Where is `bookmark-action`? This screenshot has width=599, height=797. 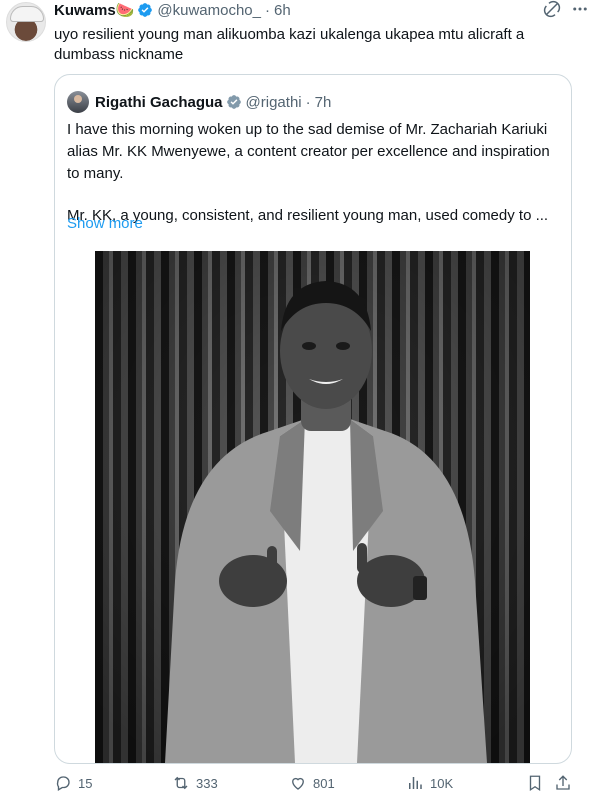
bookmark-action is located at coordinates (535, 783).